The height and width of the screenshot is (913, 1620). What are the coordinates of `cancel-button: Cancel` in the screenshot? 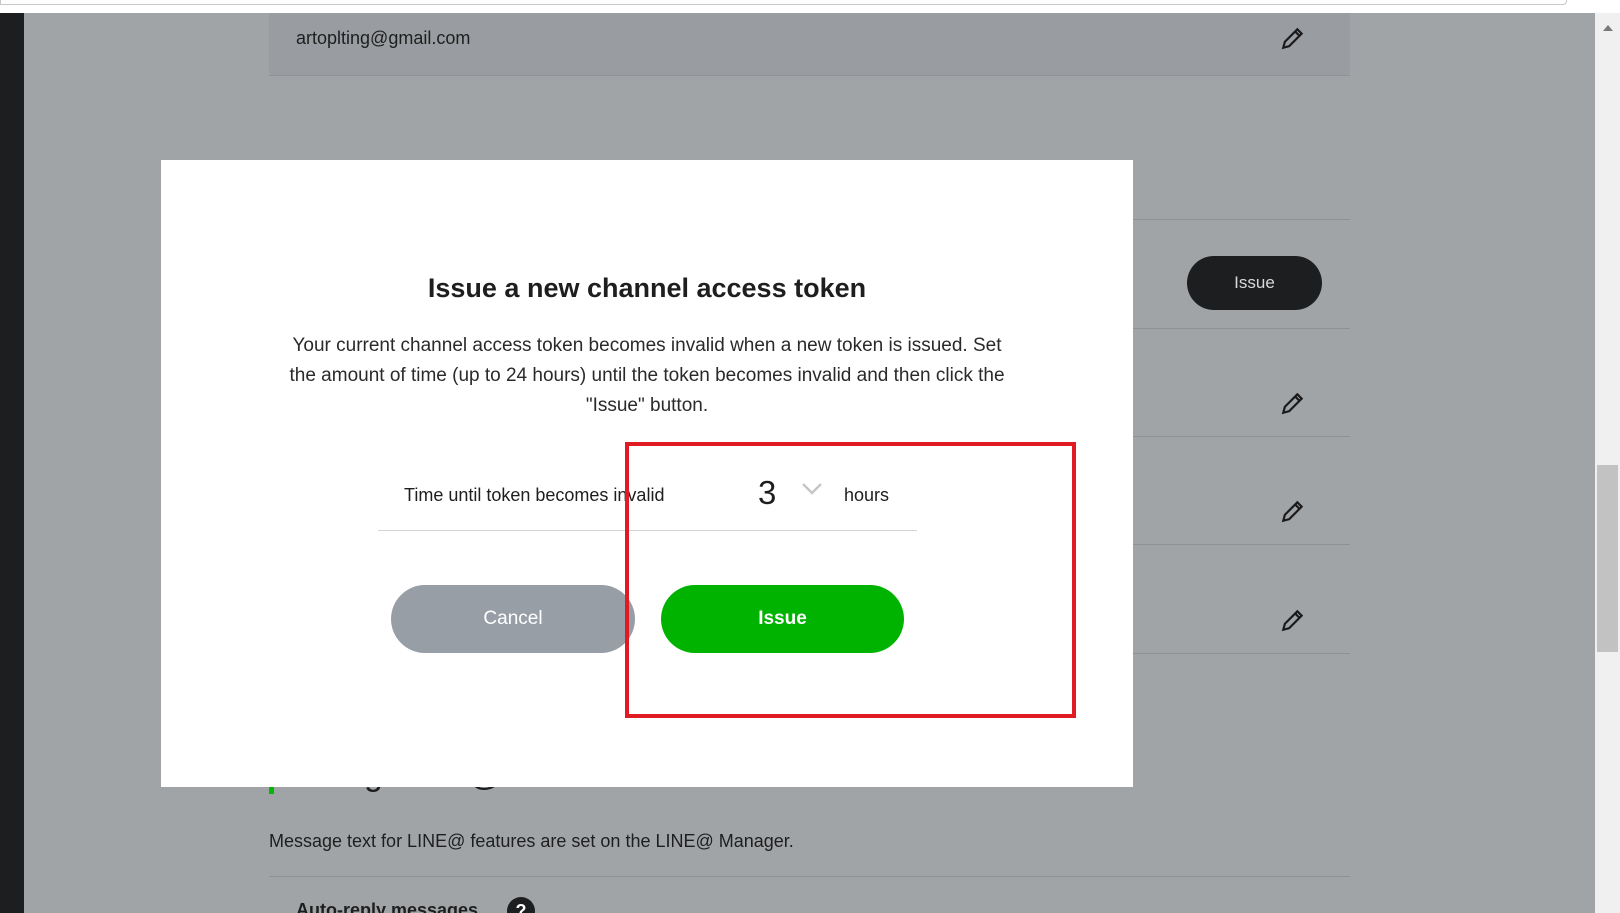 It's located at (513, 619).